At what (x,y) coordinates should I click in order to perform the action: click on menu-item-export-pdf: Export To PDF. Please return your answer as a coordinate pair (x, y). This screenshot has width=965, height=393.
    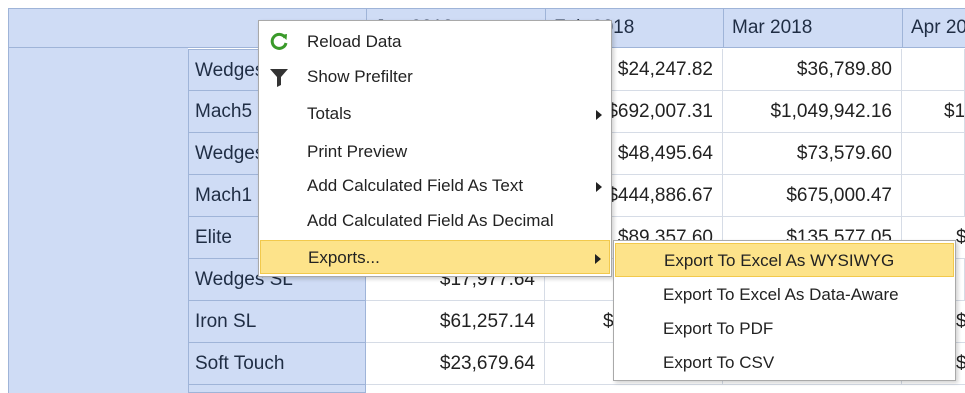
    Looking at the image, I should click on (784, 329).